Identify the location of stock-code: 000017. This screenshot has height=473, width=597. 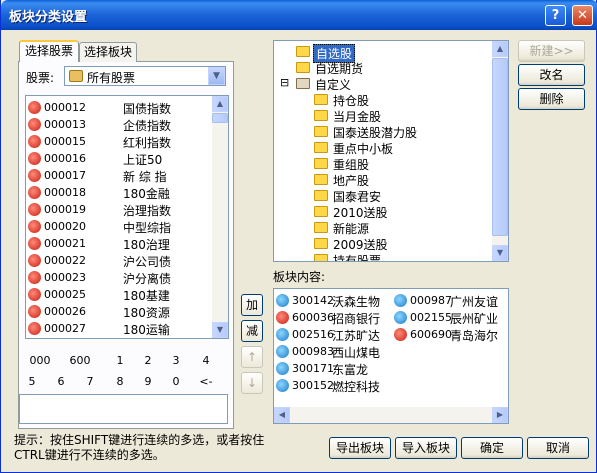
(65, 175).